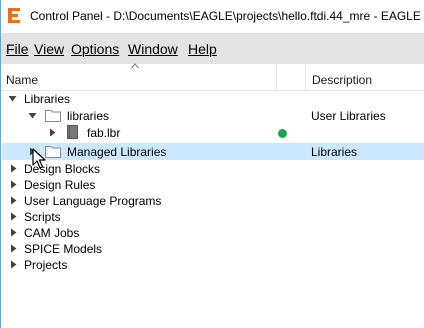 This screenshot has width=424, height=328. Describe the element at coordinates (95, 49) in the screenshot. I see `menu-options: Options` at that location.